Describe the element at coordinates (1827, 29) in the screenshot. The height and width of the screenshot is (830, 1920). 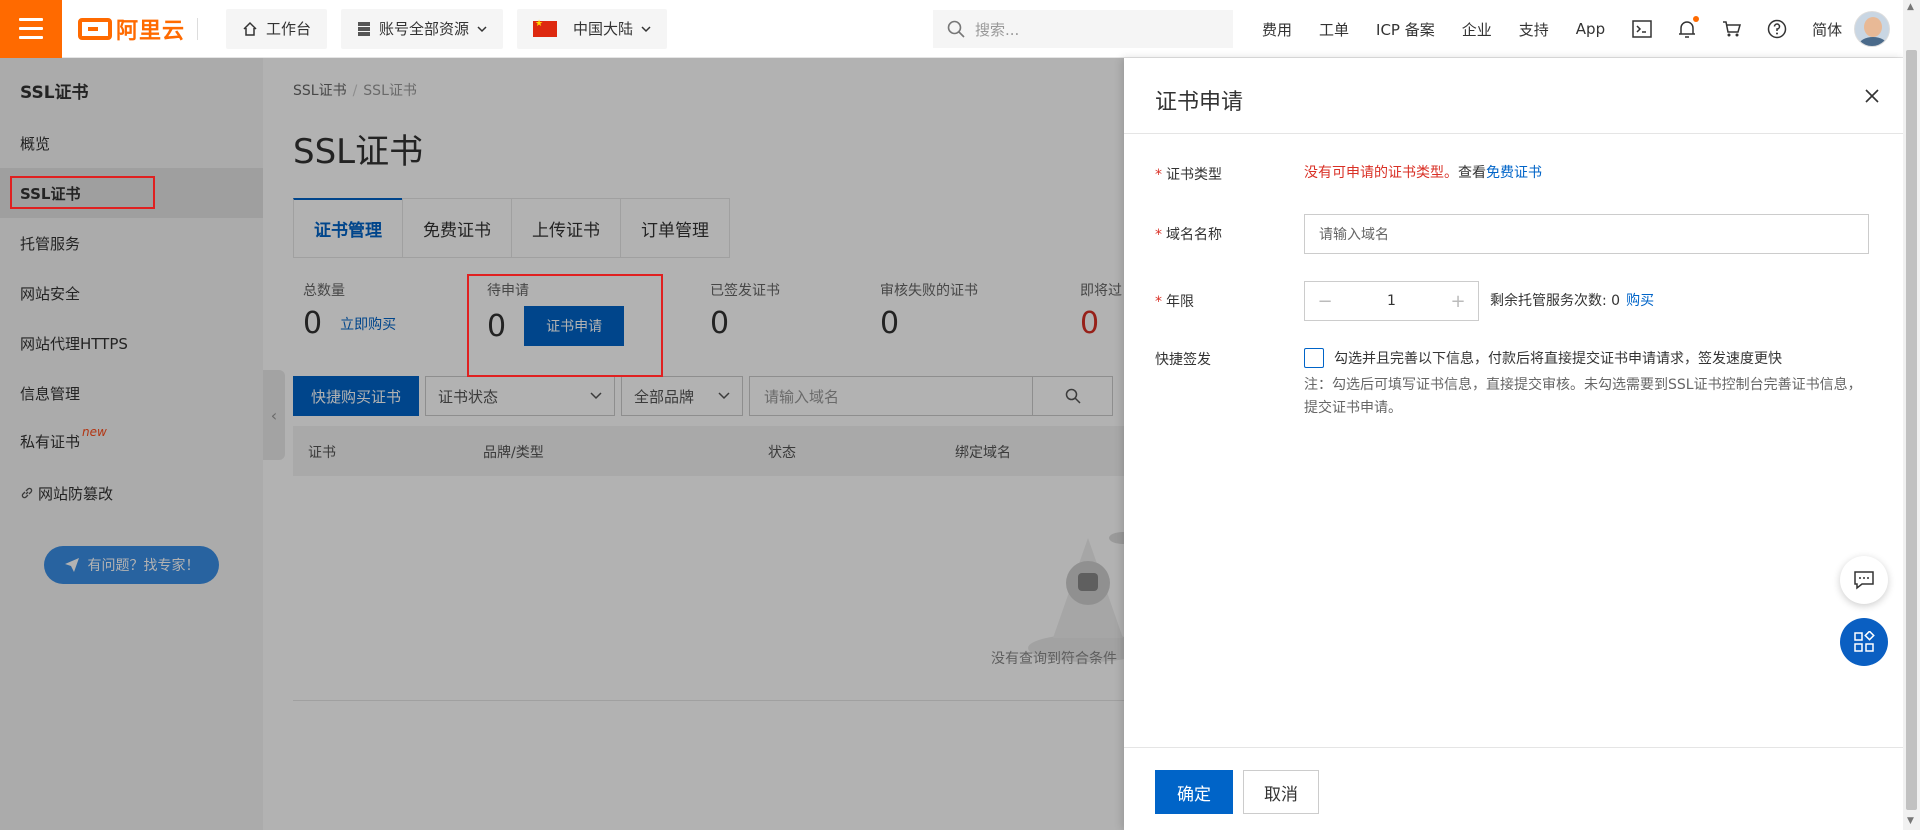
I see `language-switch: 简体` at that location.